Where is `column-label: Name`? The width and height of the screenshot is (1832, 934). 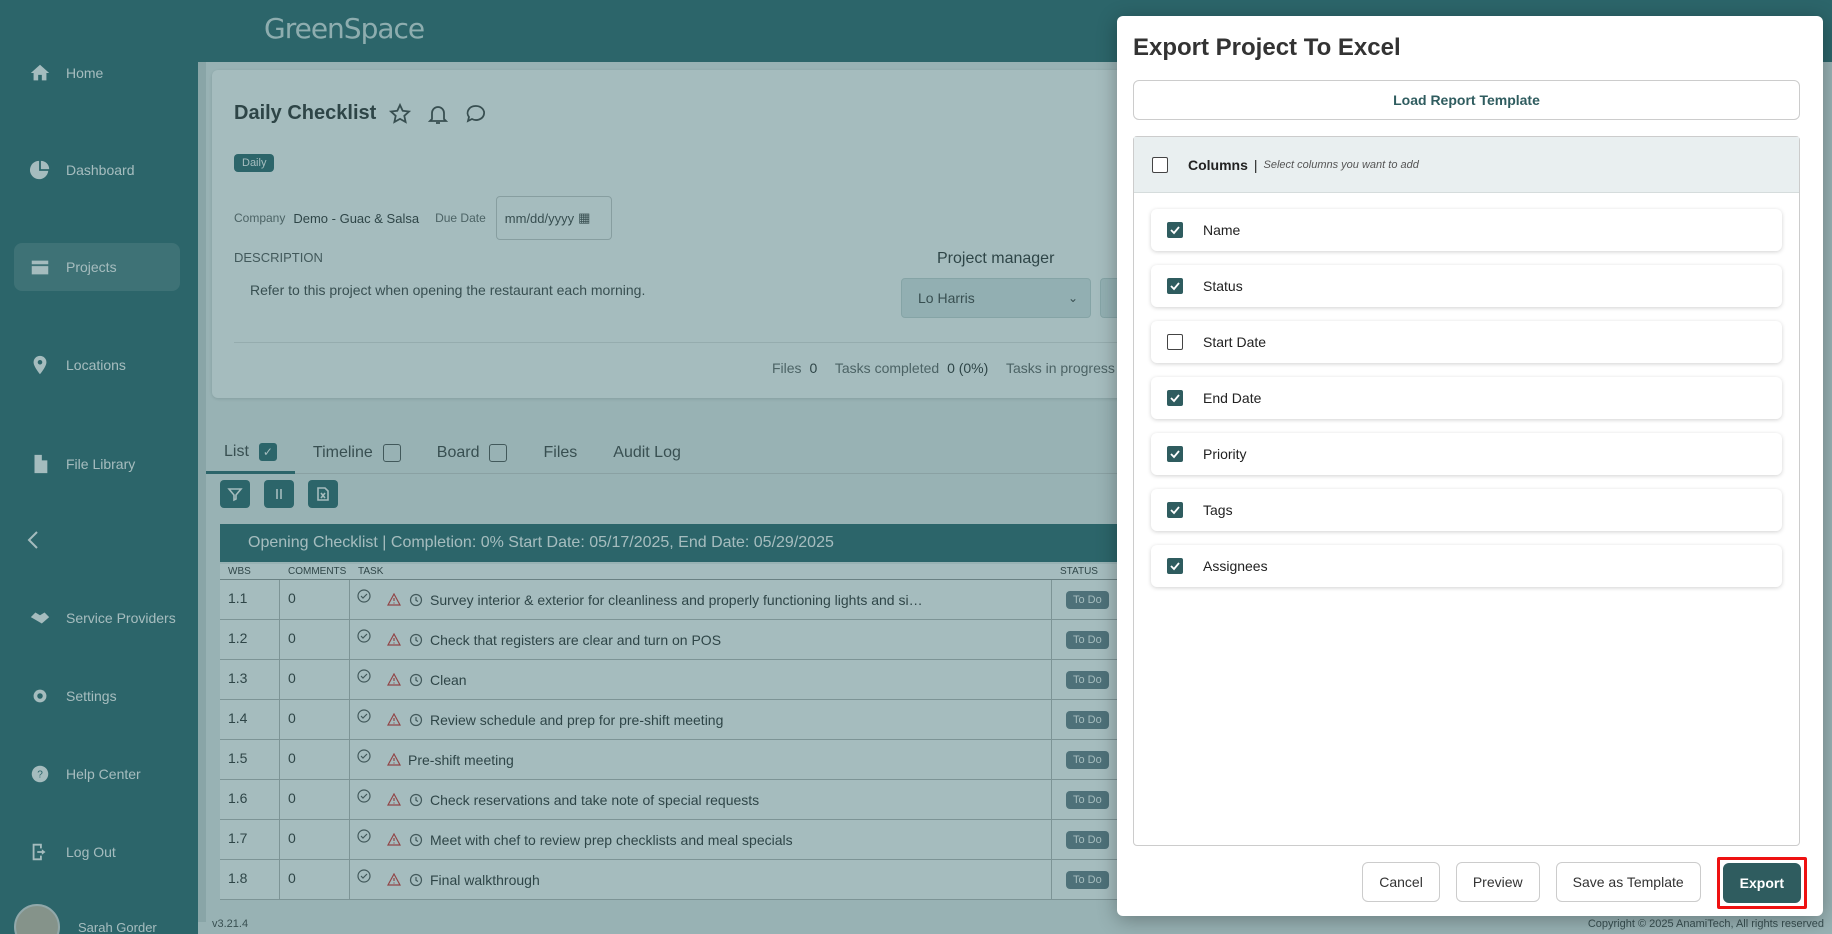
column-label: Name is located at coordinates (1222, 230).